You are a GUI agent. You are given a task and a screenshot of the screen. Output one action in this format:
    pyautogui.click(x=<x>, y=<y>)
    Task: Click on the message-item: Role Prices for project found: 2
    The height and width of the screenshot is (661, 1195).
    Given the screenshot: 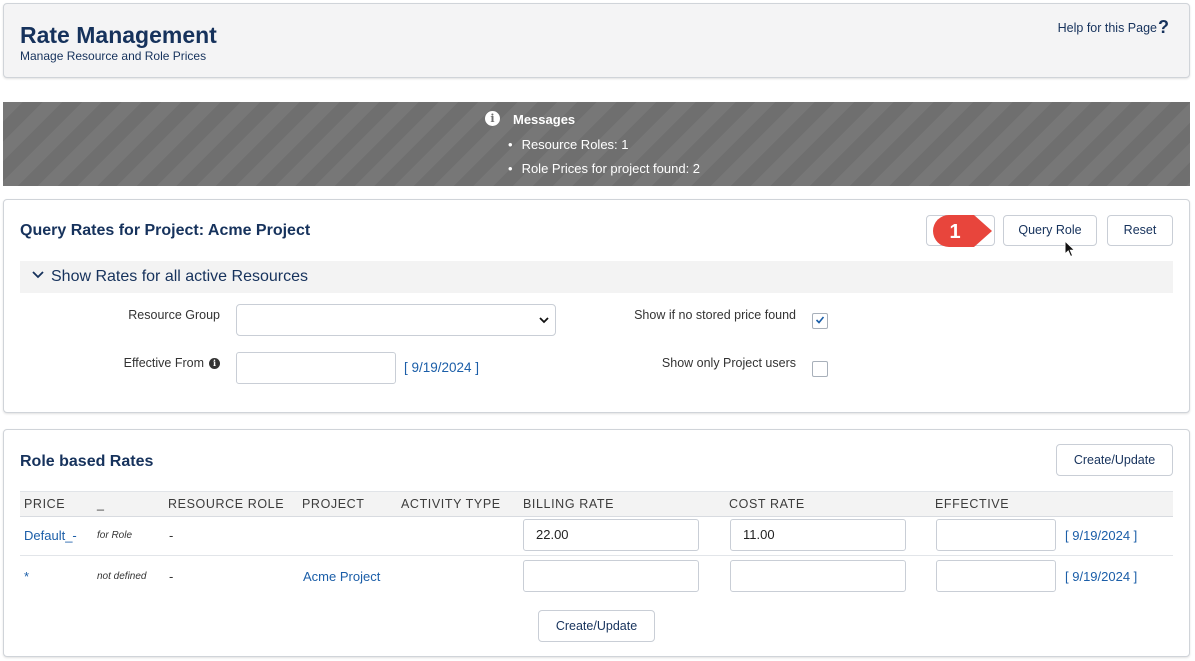 What is the action you would take?
    pyautogui.click(x=604, y=168)
    